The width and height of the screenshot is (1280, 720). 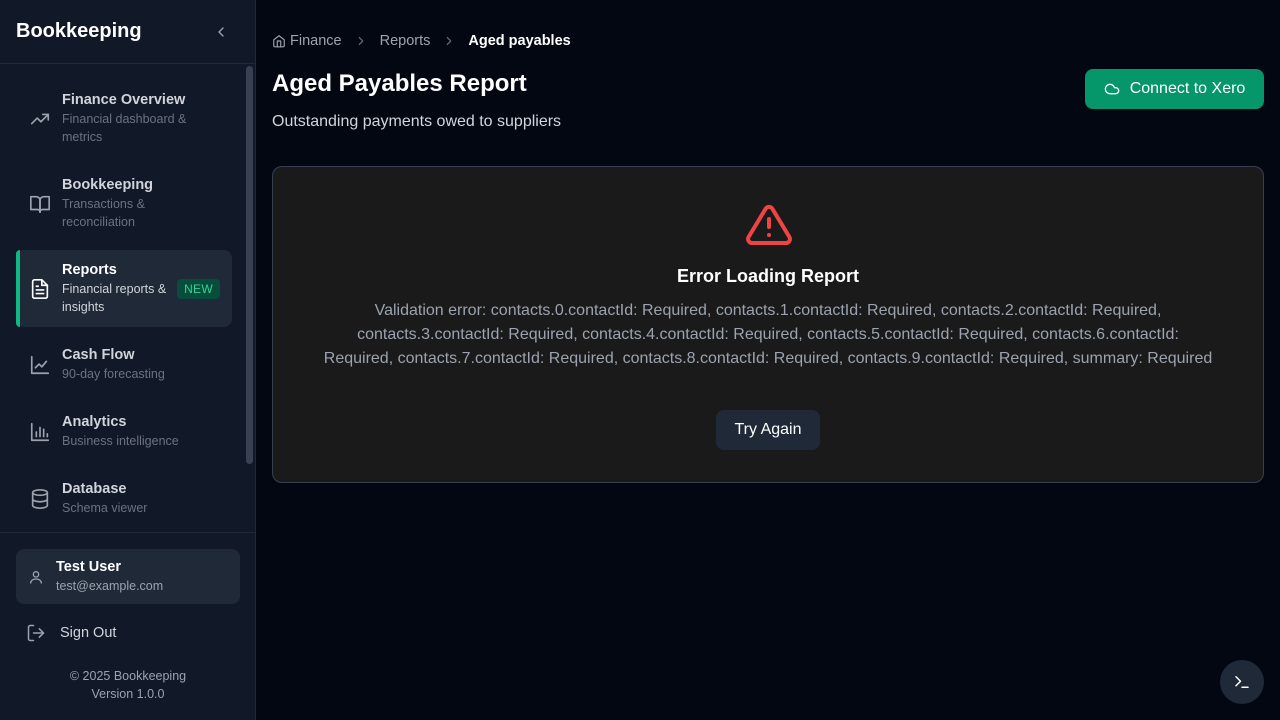 What do you see at coordinates (769, 224) in the screenshot?
I see `alert-triangle-icon` at bounding box center [769, 224].